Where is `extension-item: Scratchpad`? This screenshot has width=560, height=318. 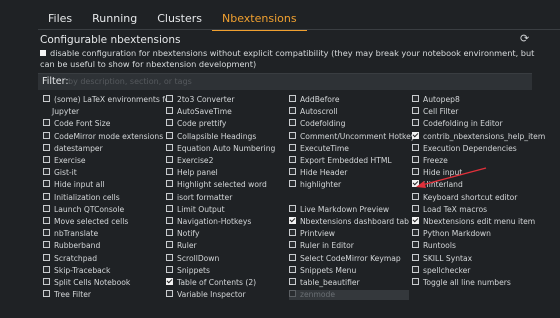 extension-item: Scratchpad is located at coordinates (70, 258).